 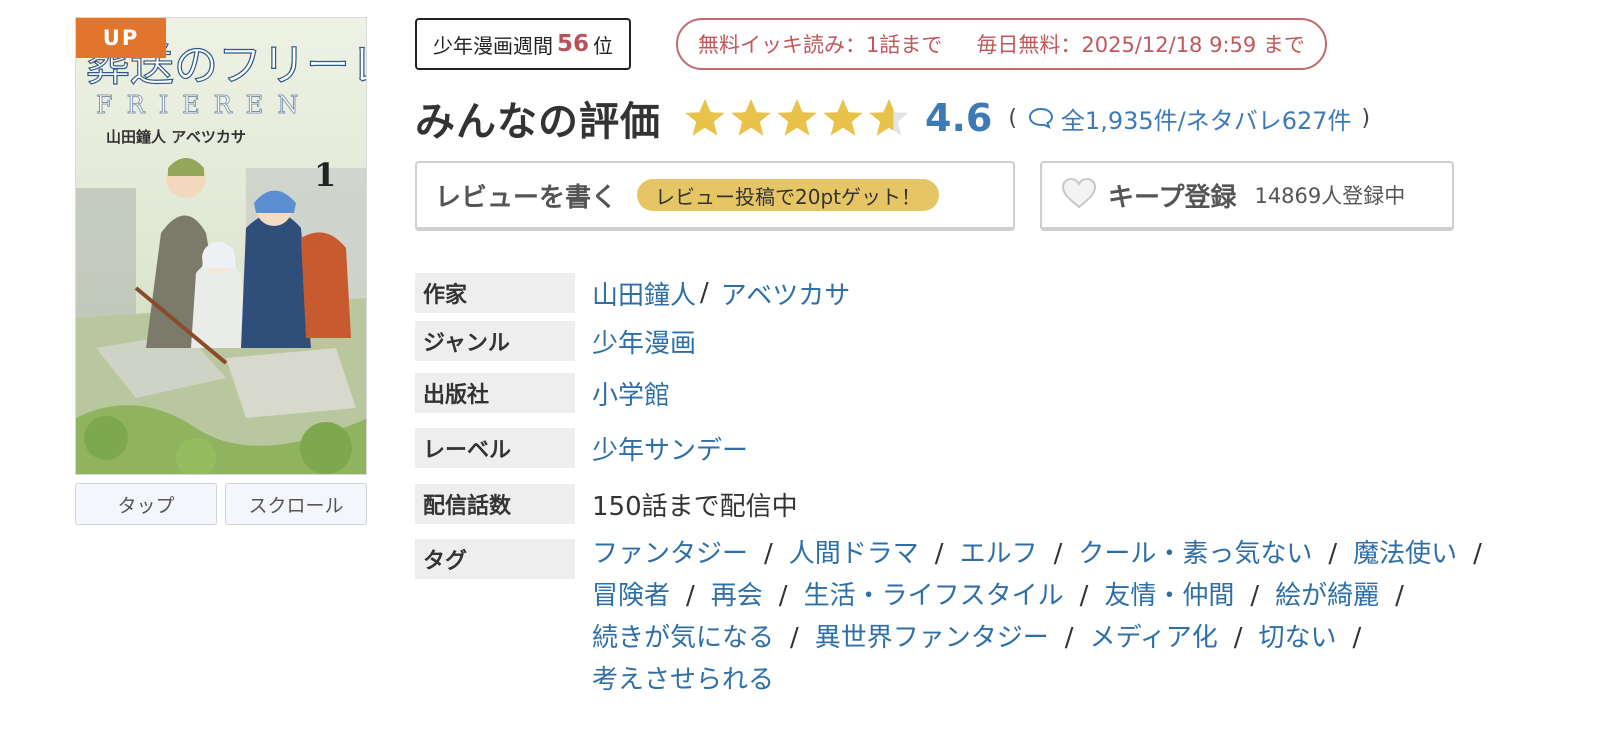 What do you see at coordinates (1206, 118) in the screenshot?
I see `review-count-link: 全1,935件/ネタバレ627件` at bounding box center [1206, 118].